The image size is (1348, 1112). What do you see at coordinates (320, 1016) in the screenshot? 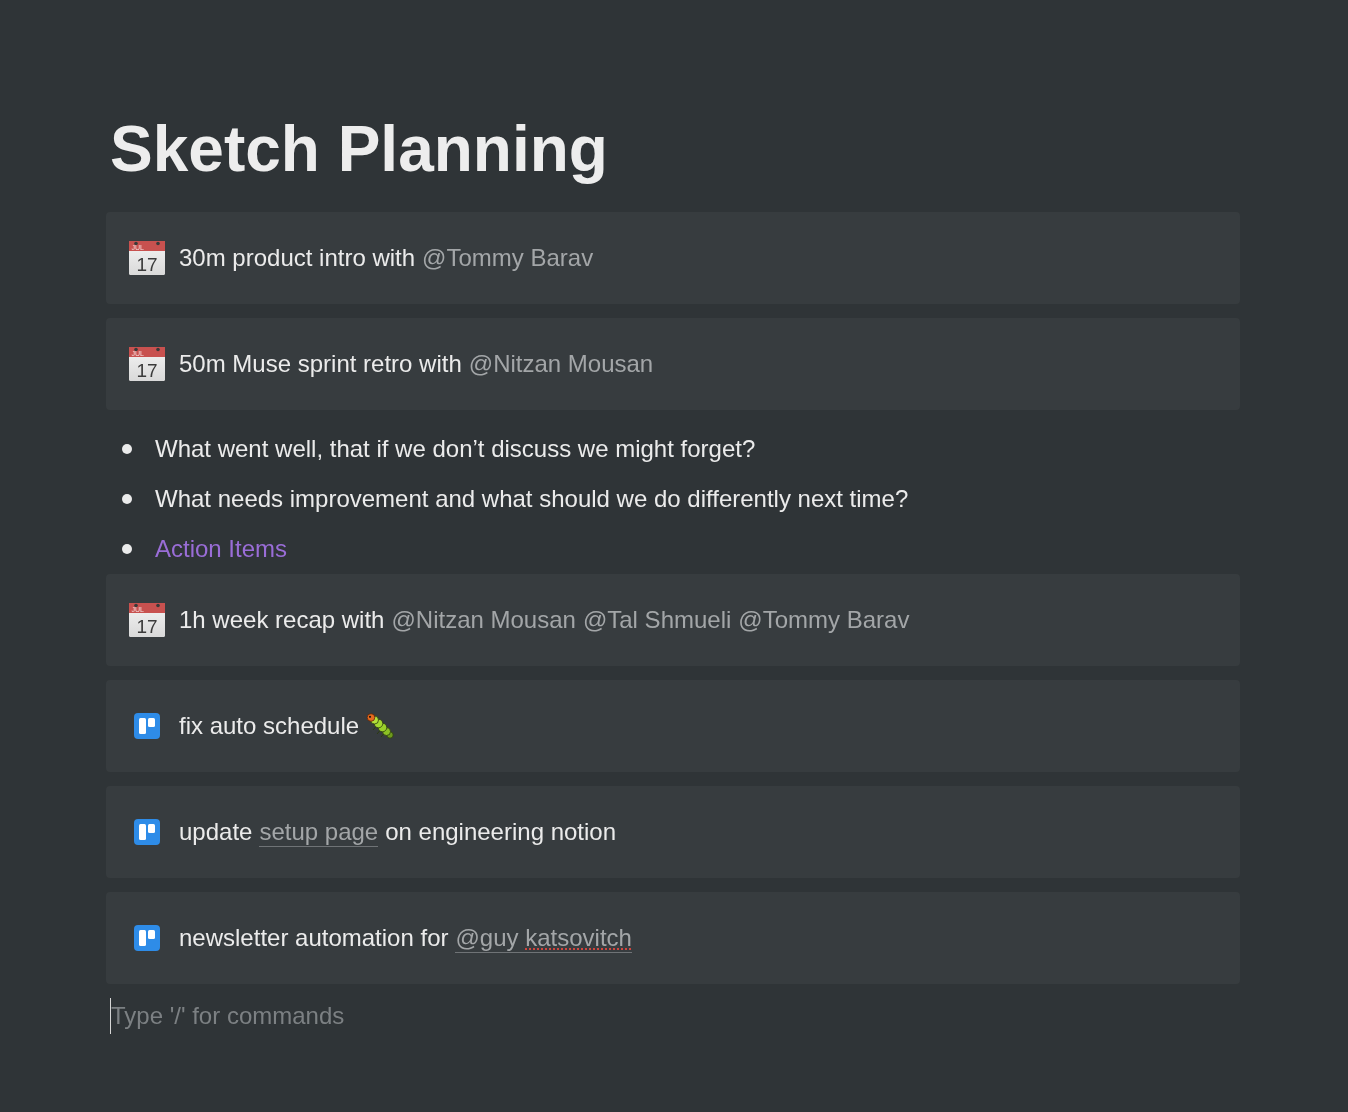
I see `command-input: Type '/' for commands` at bounding box center [320, 1016].